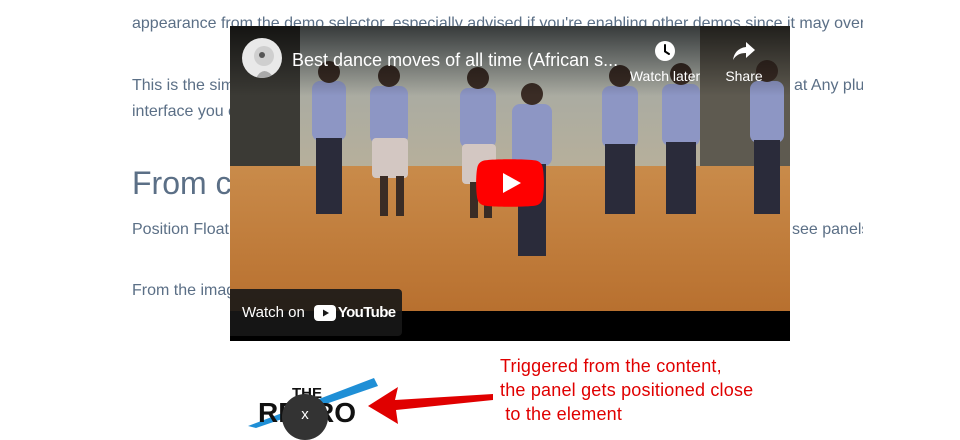  Describe the element at coordinates (827, 229) in the screenshot. I see `paragraph-position-right: see panels` at that location.